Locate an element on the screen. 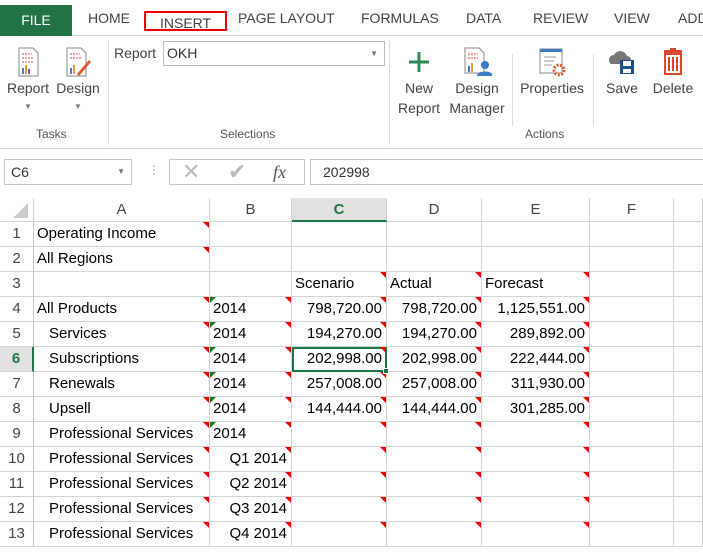  cell-d1 is located at coordinates (434, 234).